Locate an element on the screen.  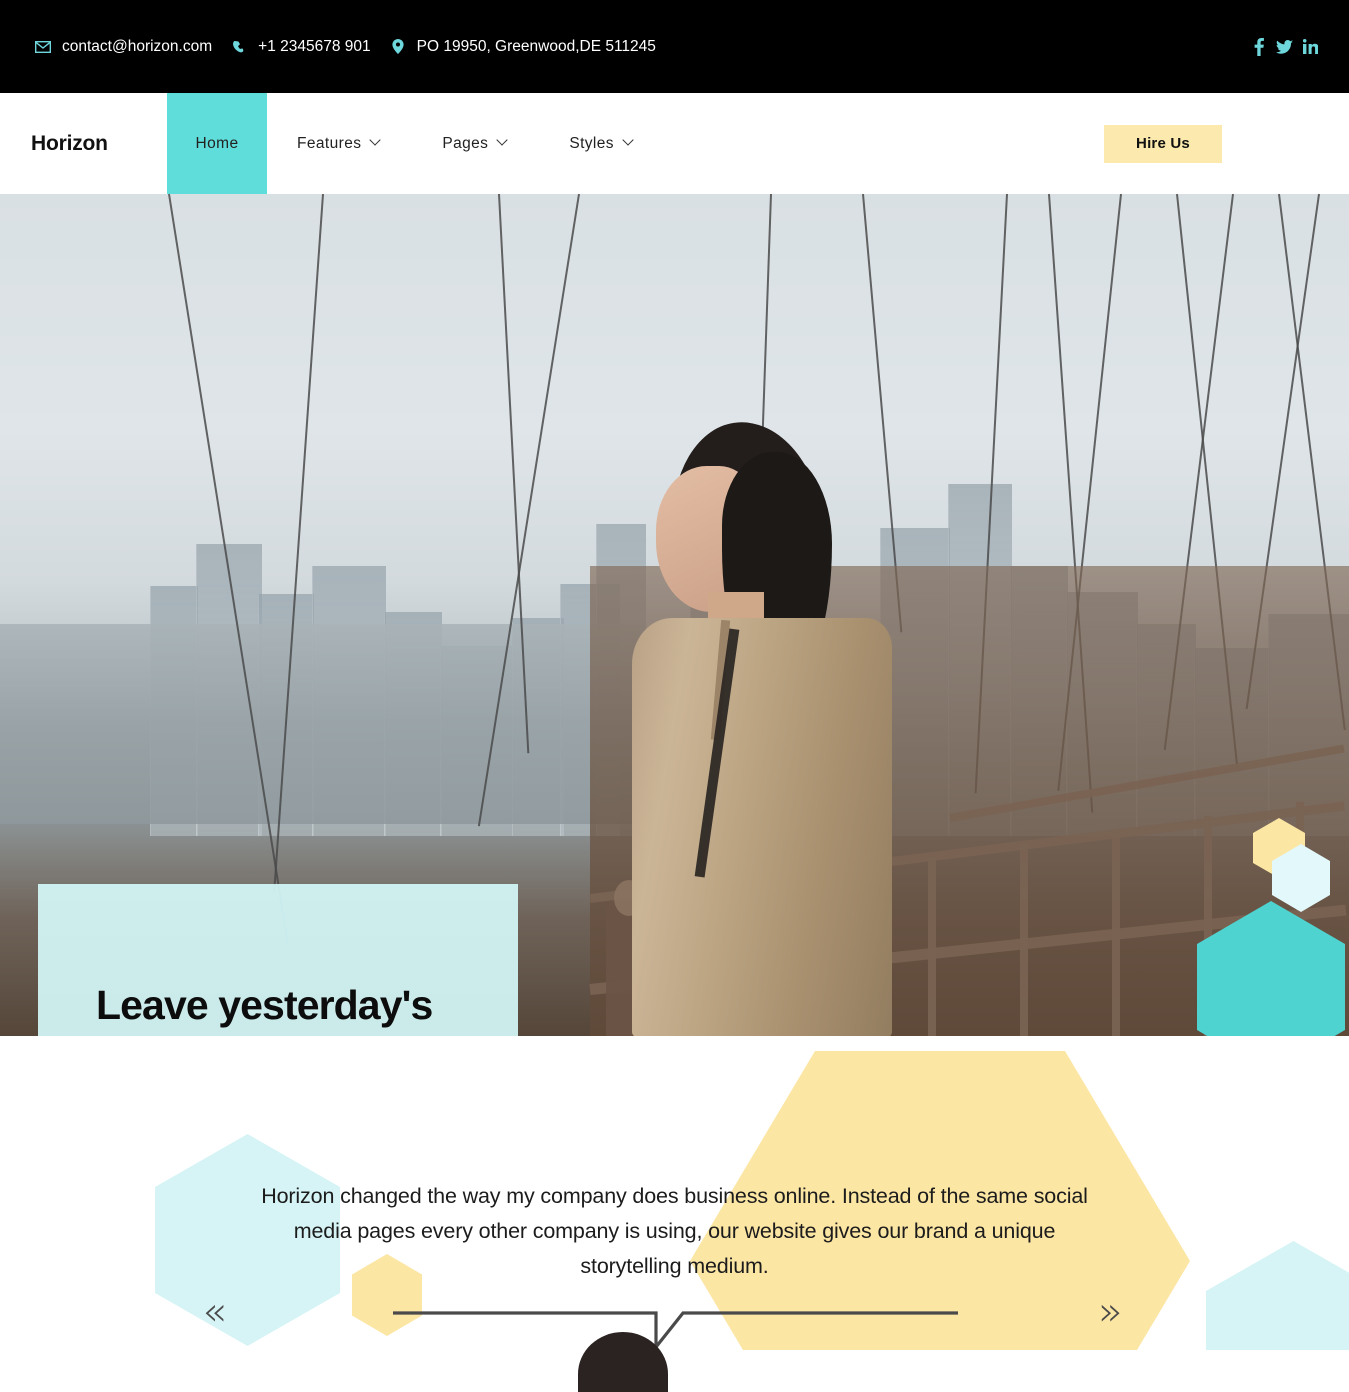
hexagon-decor-cyan-right is located at coordinates (1277, 1295).